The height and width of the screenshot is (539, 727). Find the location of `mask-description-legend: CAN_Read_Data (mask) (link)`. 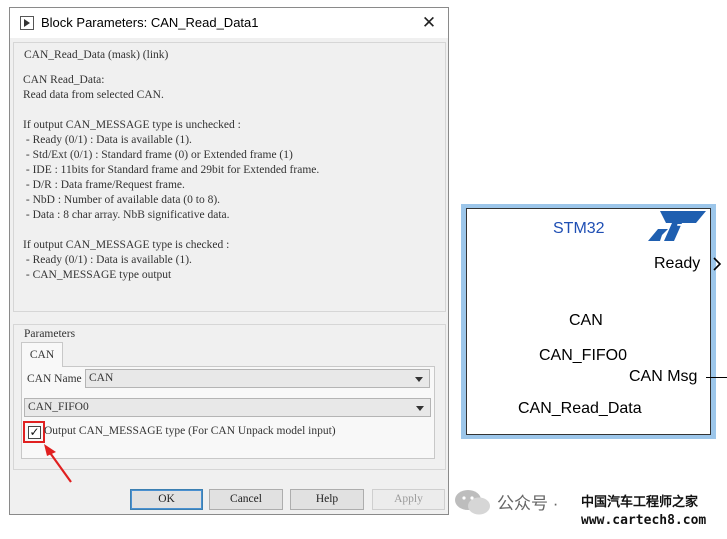

mask-description-legend: CAN_Read_Data (mask) (link) is located at coordinates (96, 55).